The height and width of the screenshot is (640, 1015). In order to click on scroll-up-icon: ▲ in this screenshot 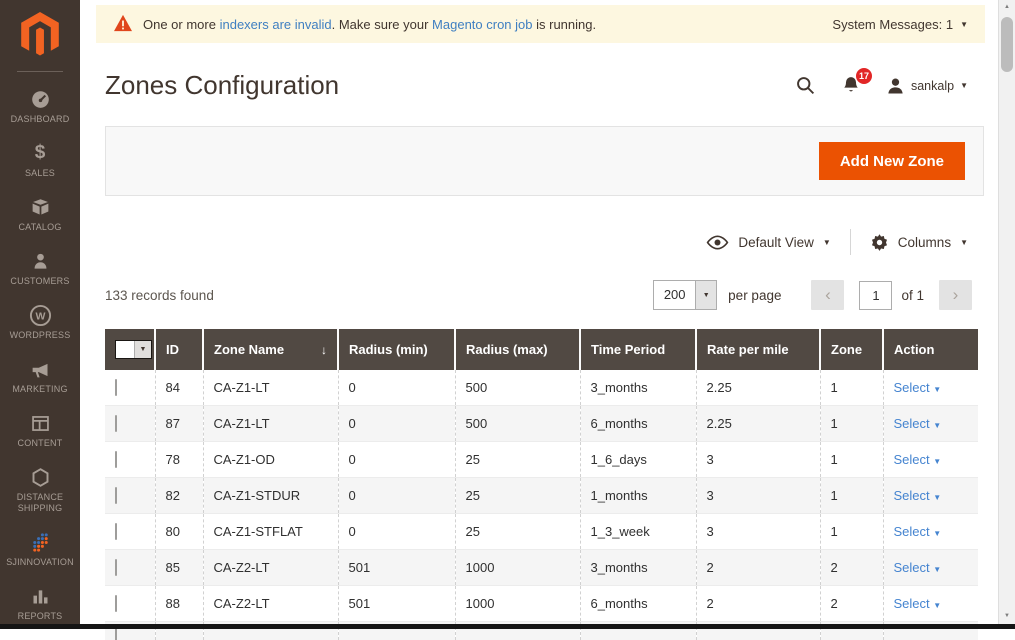, I will do `click(1007, 7)`.